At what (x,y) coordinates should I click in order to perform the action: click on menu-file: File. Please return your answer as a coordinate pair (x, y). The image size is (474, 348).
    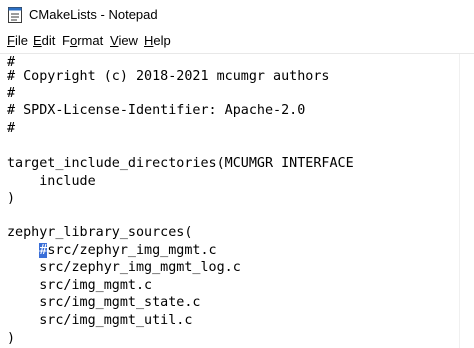
    Looking at the image, I should click on (17, 40).